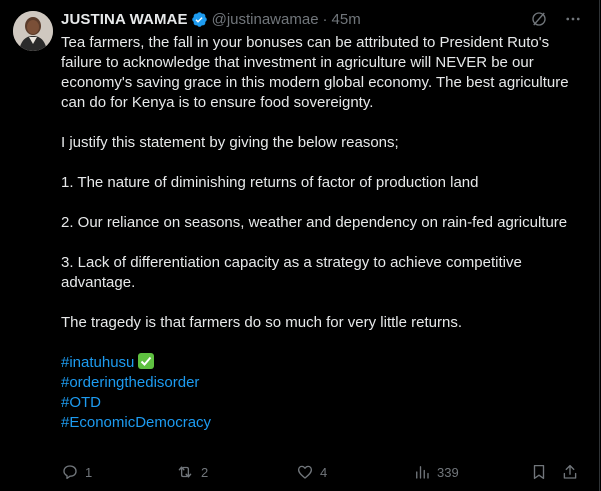 The width and height of the screenshot is (601, 491). Describe the element at coordinates (436, 472) in the screenshot. I see `views-button: 339` at that location.